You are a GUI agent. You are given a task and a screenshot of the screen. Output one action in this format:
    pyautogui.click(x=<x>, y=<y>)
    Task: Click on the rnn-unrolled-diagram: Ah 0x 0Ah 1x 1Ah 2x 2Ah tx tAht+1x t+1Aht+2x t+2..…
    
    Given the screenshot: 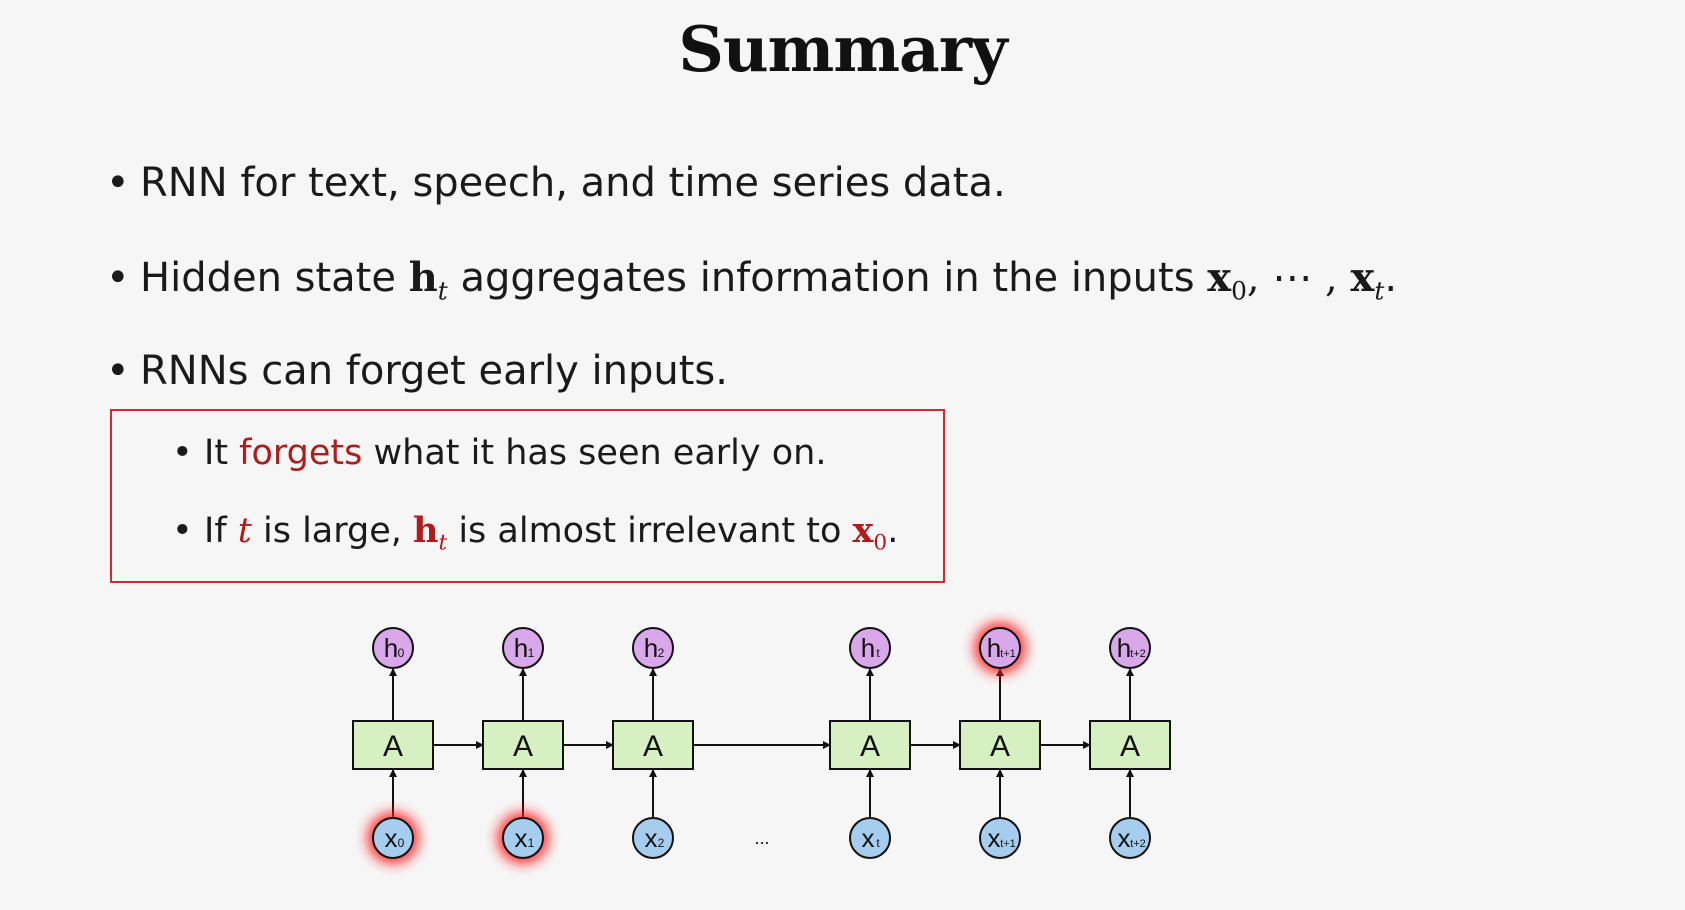 What is the action you would take?
    pyautogui.click(x=761, y=743)
    